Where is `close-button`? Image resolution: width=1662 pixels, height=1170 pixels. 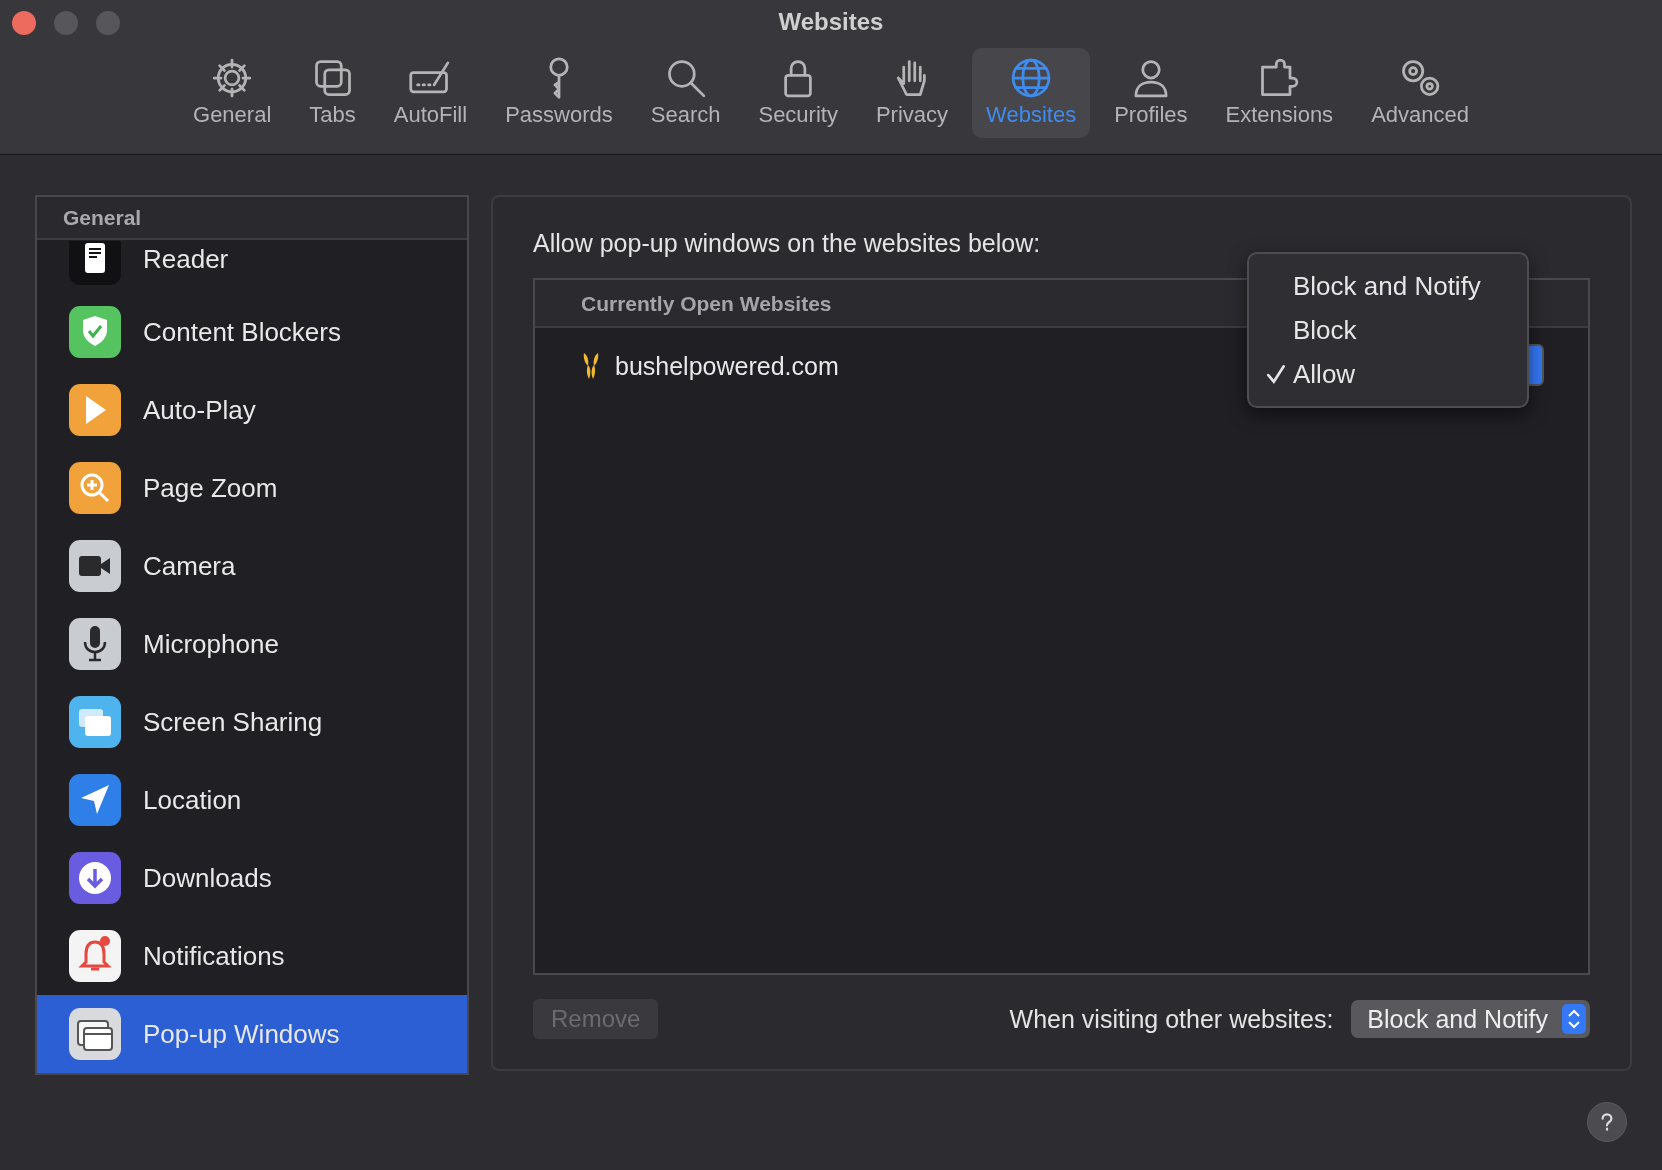 close-button is located at coordinates (24, 23).